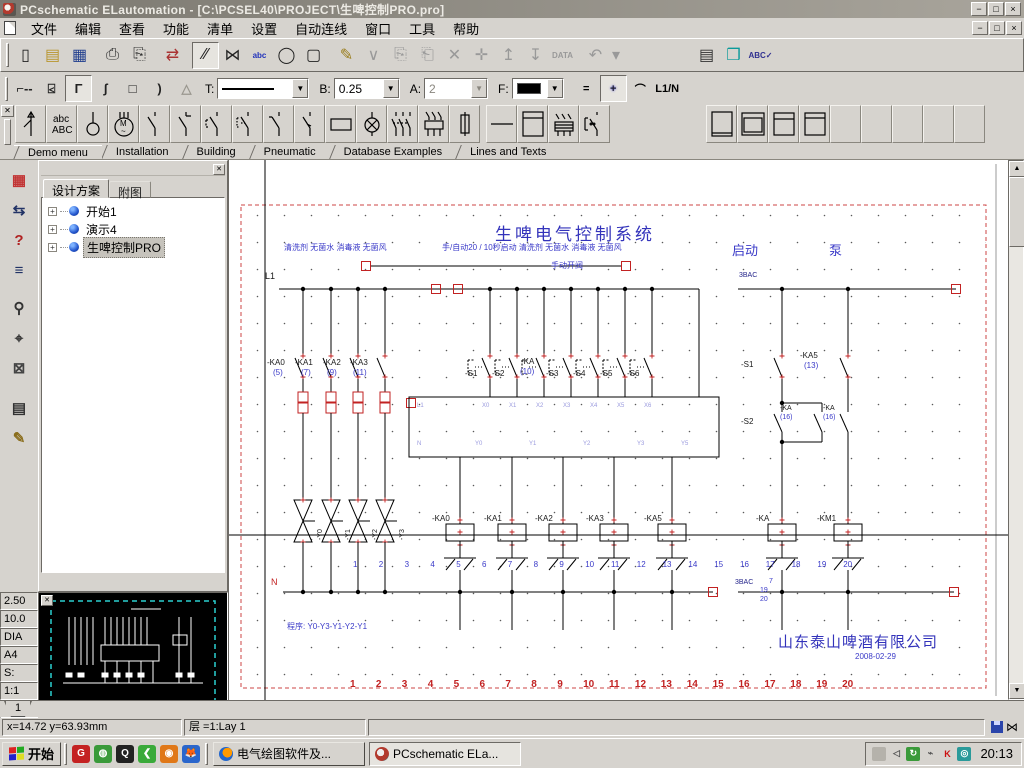  What do you see at coordinates (667, 88) in the screenshot?
I see `net-label-button: L1/N` at bounding box center [667, 88].